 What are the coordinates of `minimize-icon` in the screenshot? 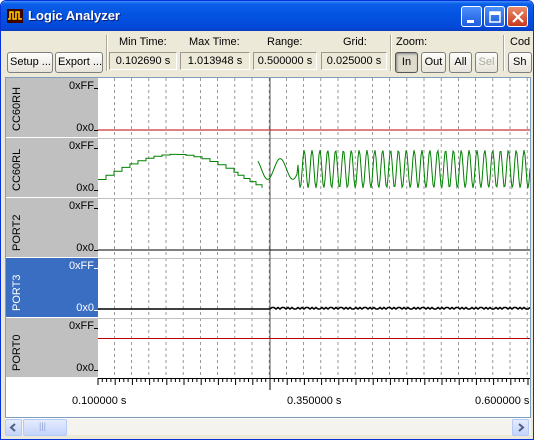 It's located at (470, 21).